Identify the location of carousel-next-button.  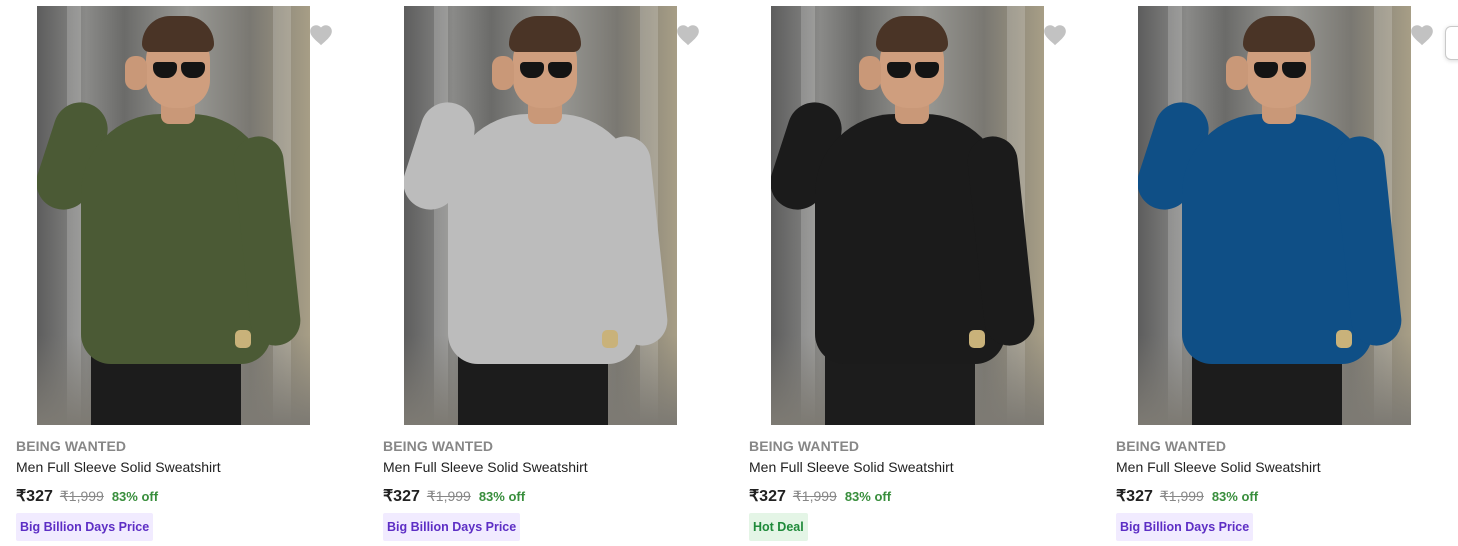
(1451, 43).